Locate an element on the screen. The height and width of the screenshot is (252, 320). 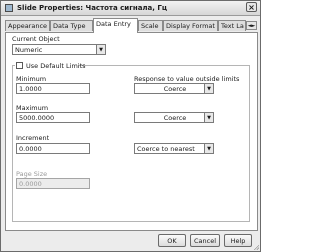
help-button: Help is located at coordinates (238, 240).